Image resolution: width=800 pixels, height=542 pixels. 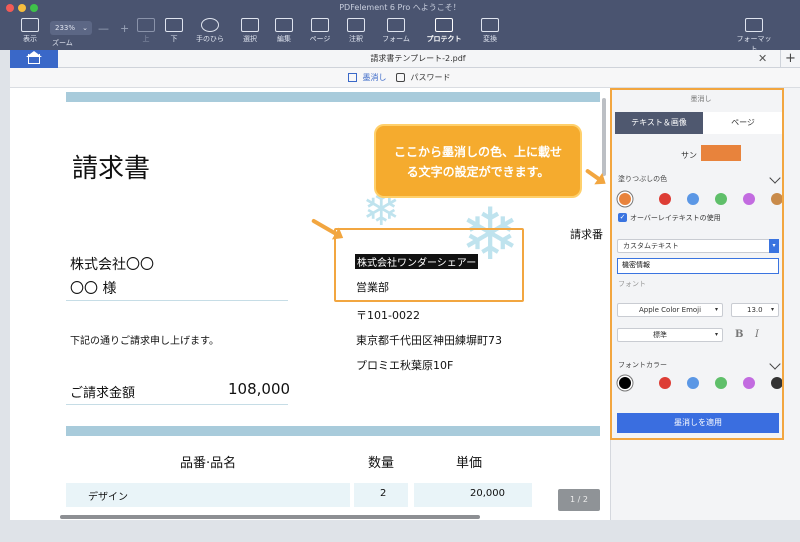 I want to click on view-label: 表示, so click(x=30, y=39).